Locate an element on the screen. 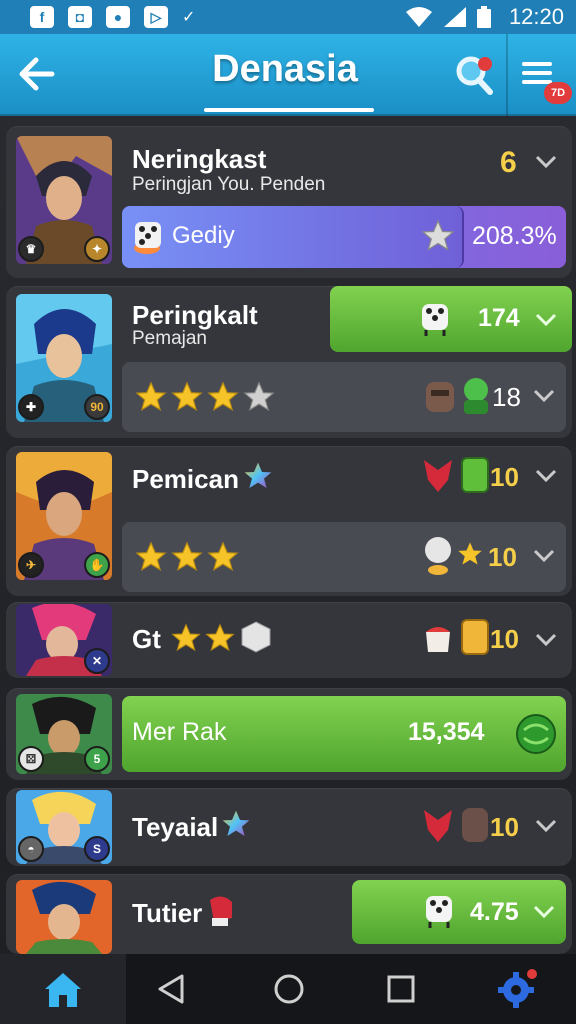 The height and width of the screenshot is (1024, 576). player-card: ✈ ✋ Pemican 10 10 is located at coordinates (289, 521).